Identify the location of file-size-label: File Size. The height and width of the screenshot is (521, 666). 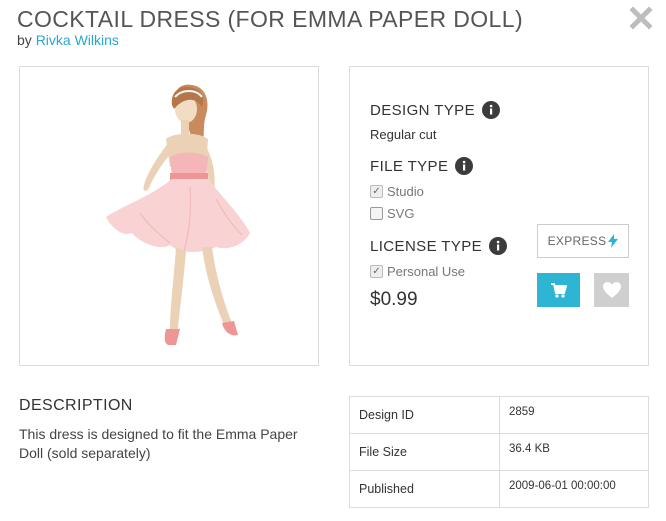
(424, 452).